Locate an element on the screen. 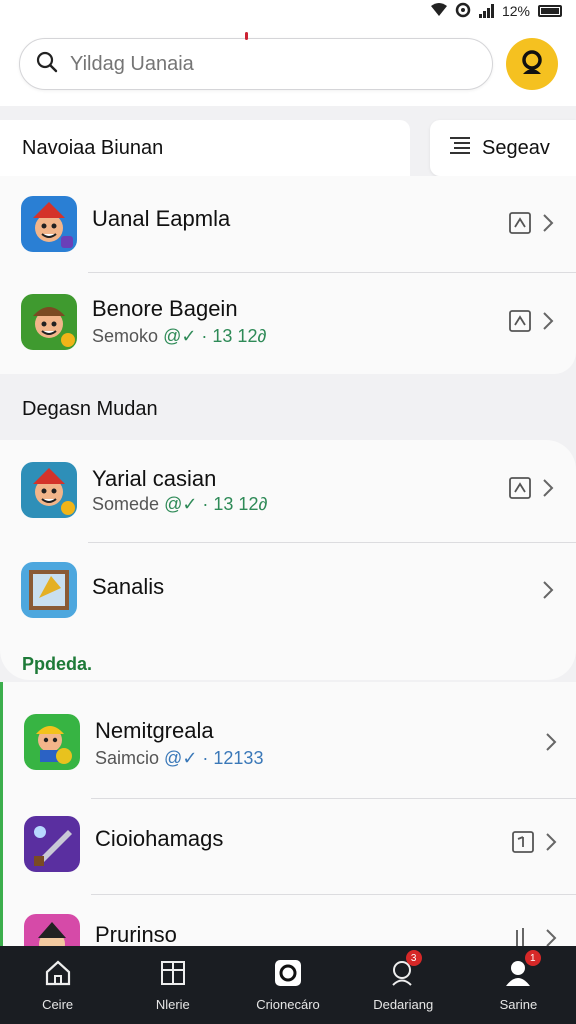  wifi-icon is located at coordinates (438, 11).